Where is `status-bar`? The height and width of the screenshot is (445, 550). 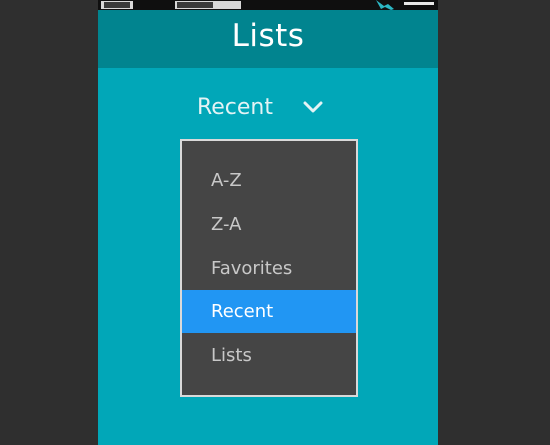 status-bar is located at coordinates (268, 5).